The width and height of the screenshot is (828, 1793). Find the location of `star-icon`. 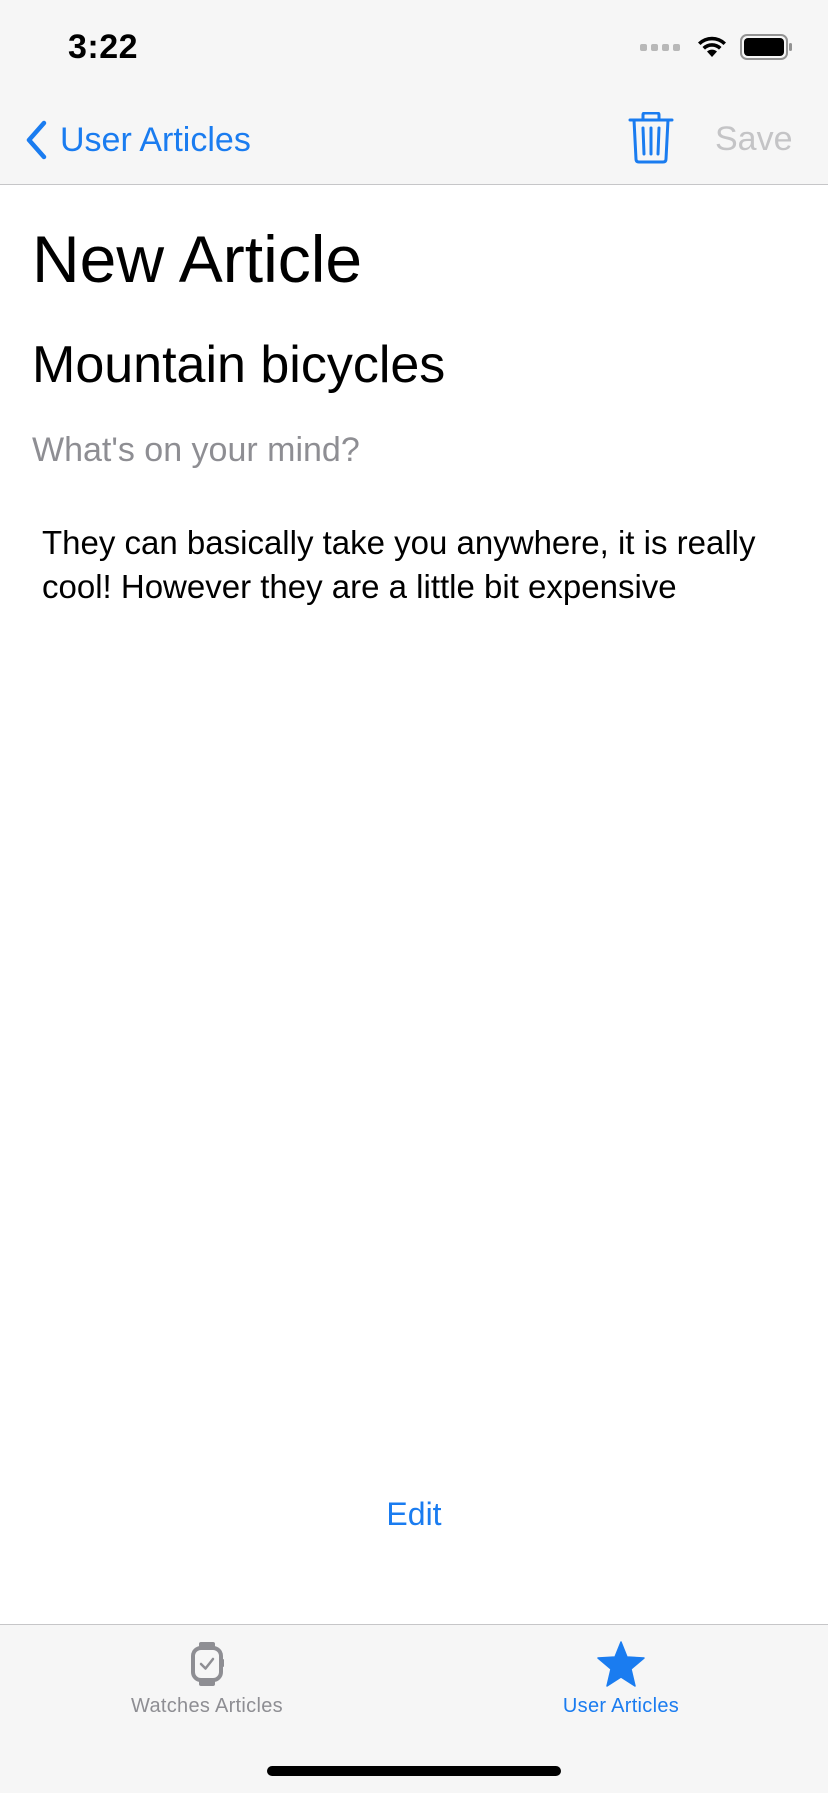

star-icon is located at coordinates (621, 1664).